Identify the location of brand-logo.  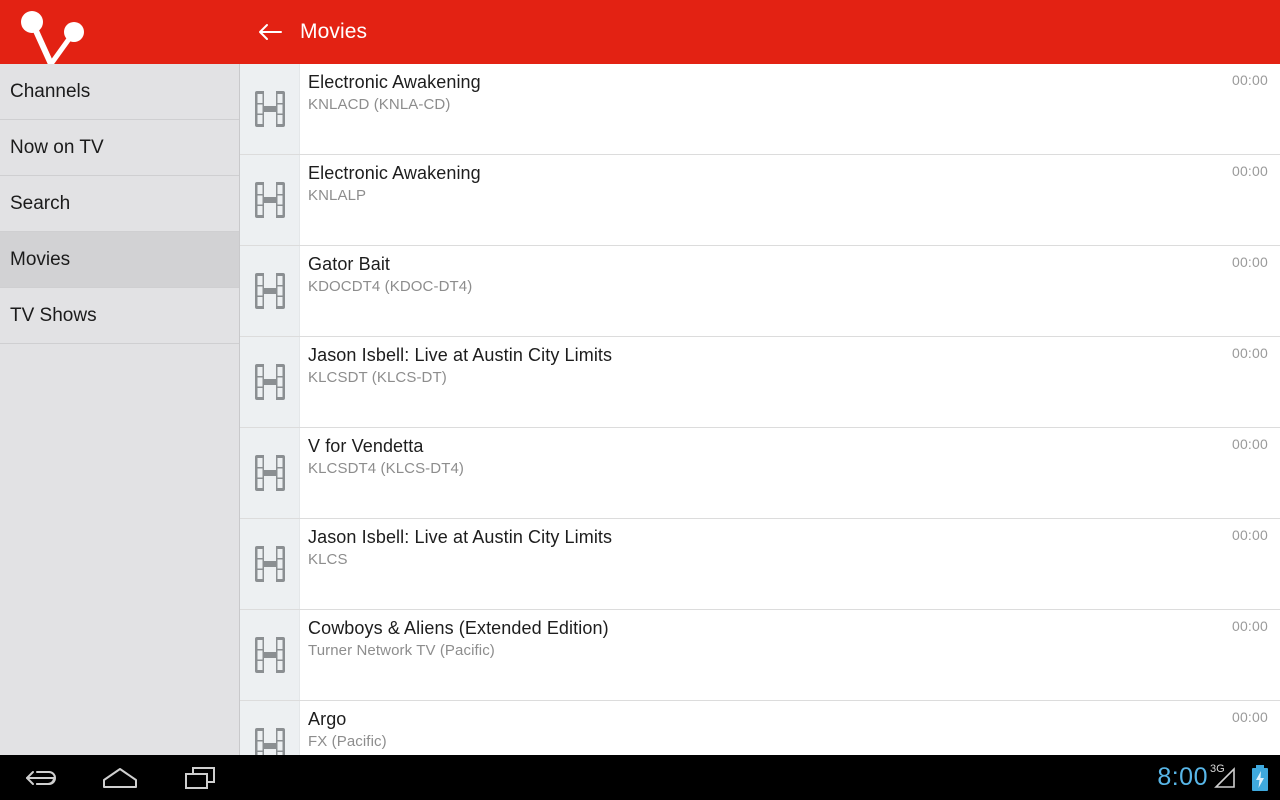
(120, 32).